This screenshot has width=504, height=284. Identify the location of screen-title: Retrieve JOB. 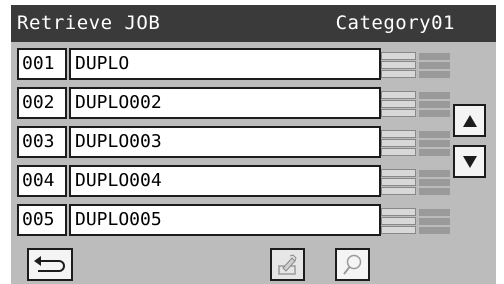
(89, 23).